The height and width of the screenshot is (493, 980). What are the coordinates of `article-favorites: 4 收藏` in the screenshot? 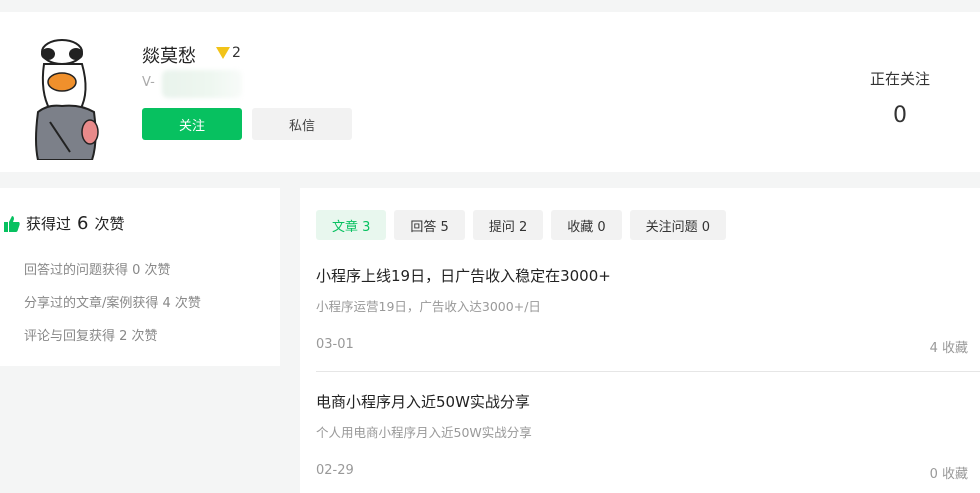 It's located at (948, 348).